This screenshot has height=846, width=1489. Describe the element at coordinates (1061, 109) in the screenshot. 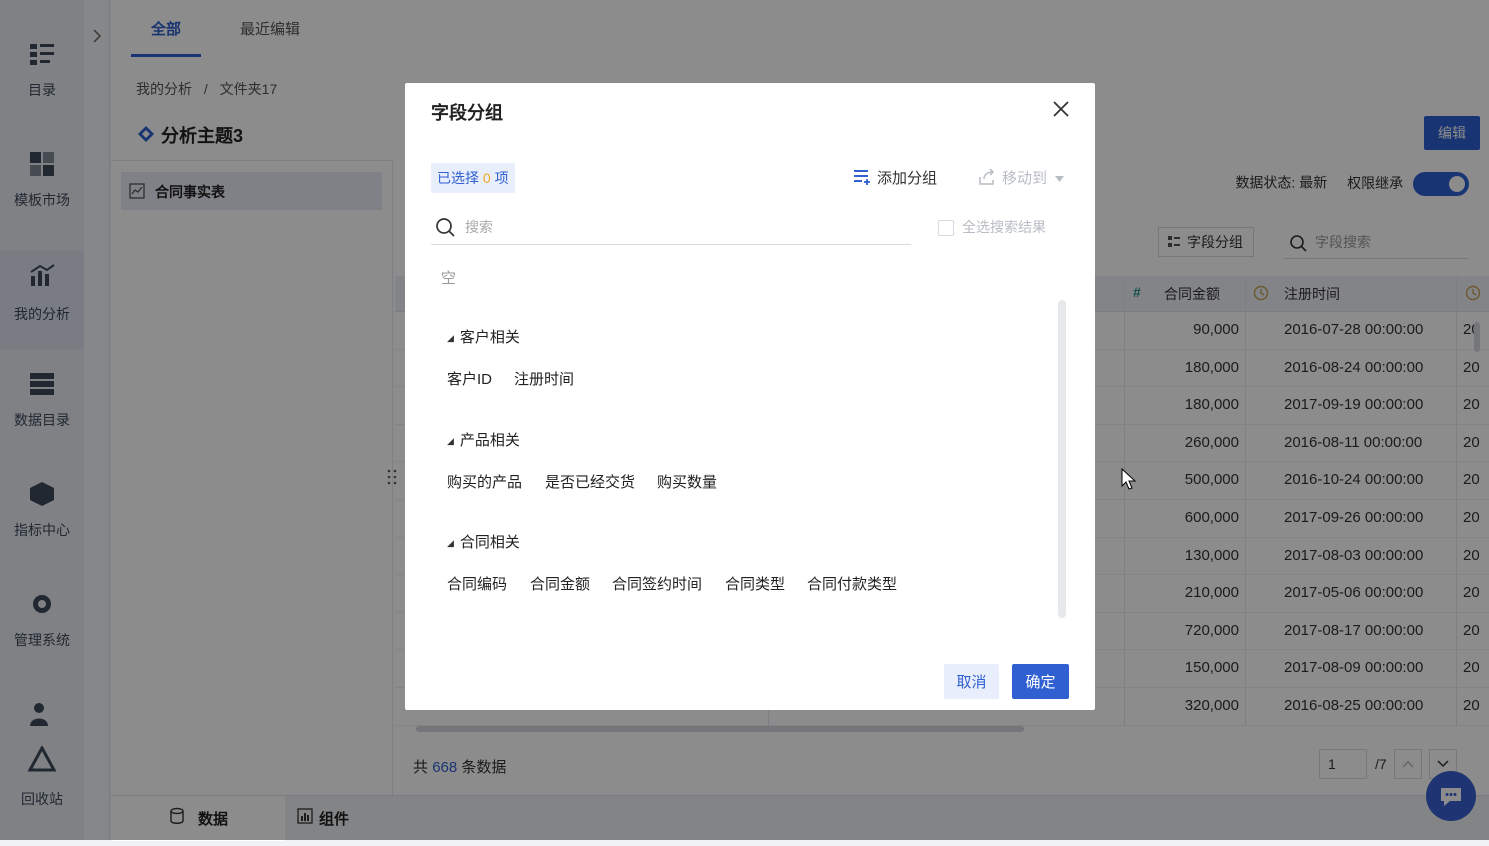

I see `close-icon` at that location.